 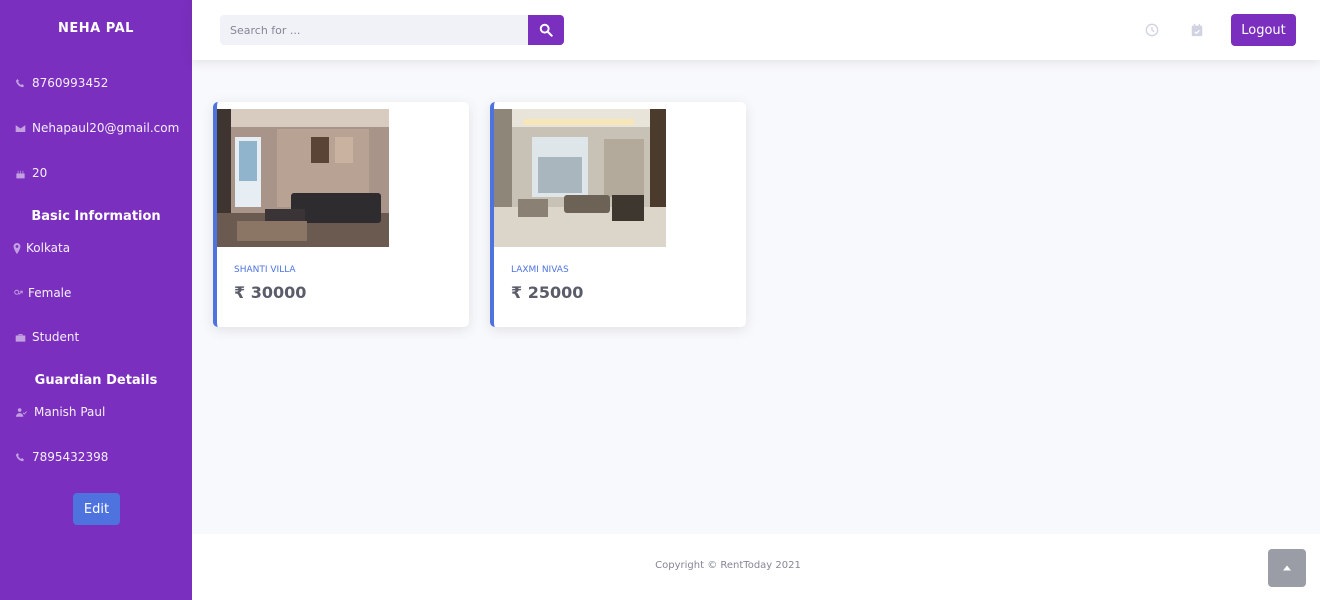 I want to click on chevron-up-icon, so click(x=1287, y=568).